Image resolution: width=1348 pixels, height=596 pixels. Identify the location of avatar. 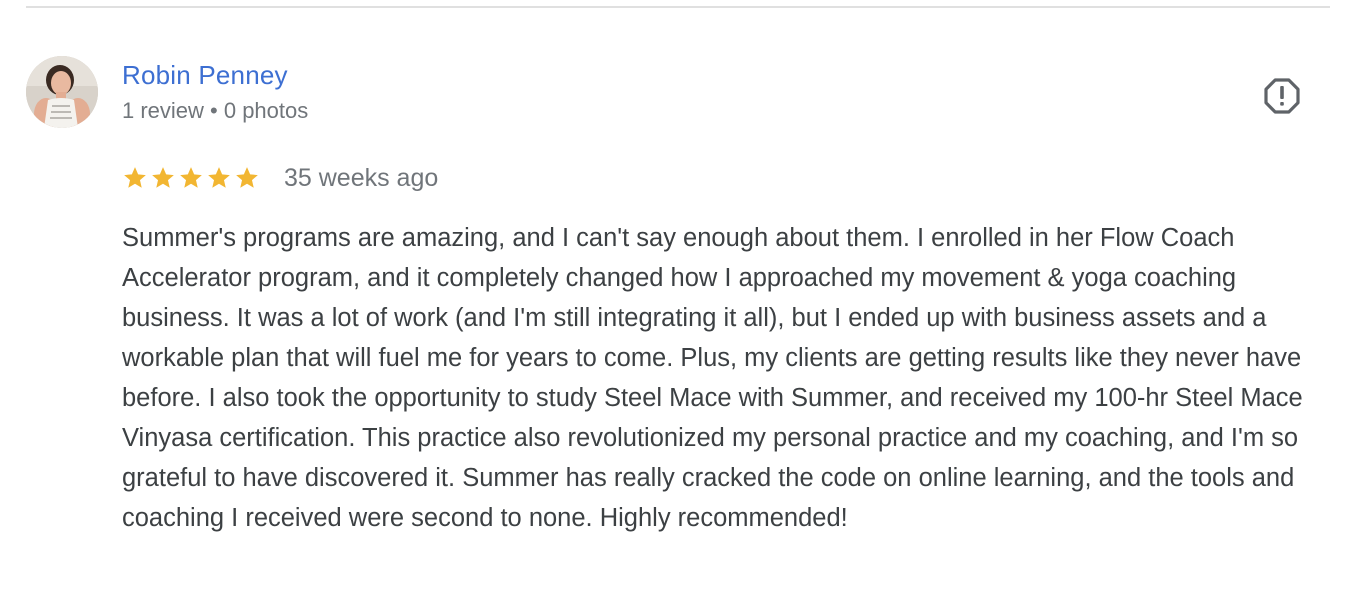
(62, 92).